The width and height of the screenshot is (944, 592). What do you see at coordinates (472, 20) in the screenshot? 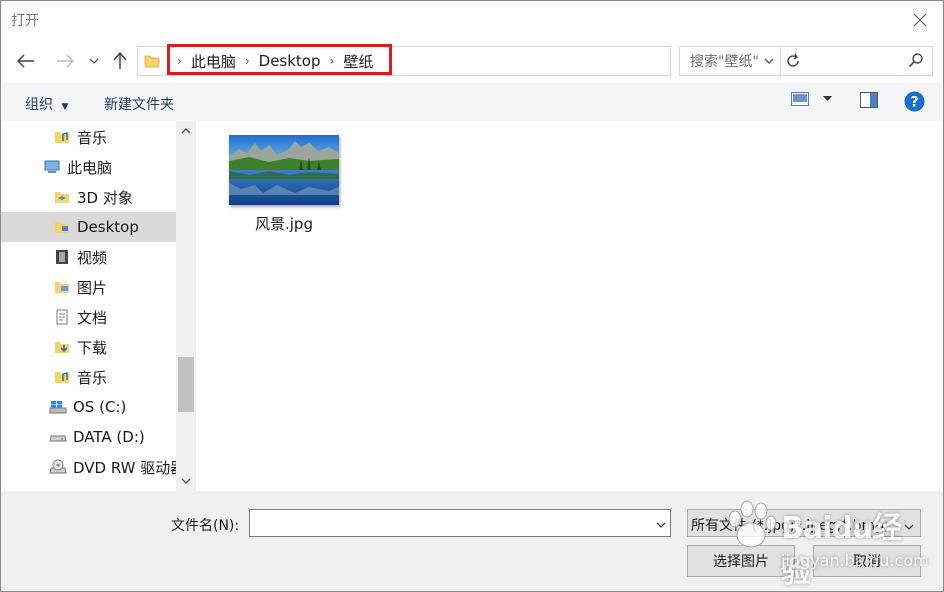
I see `title-bar: 打开` at bounding box center [472, 20].